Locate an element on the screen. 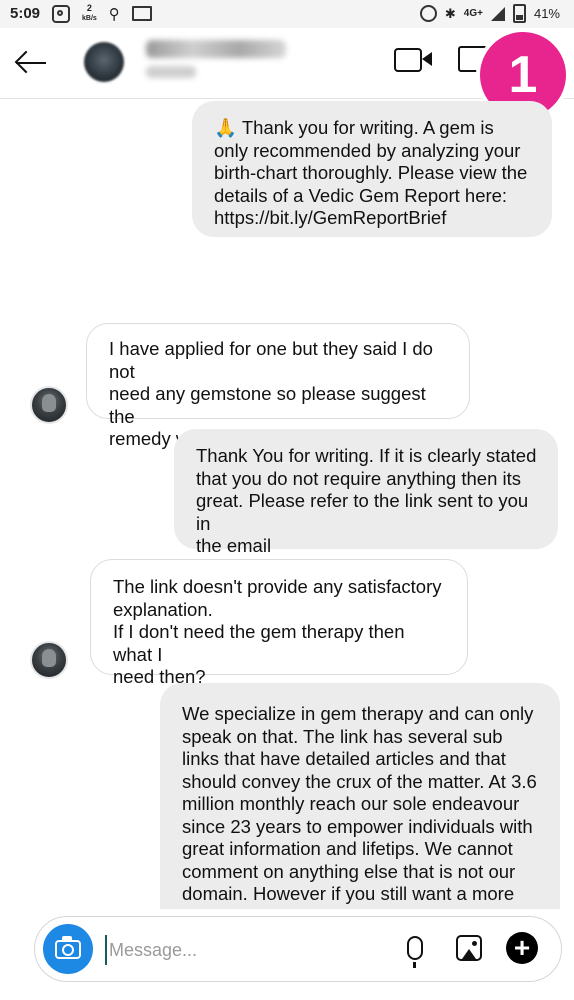 The image size is (574, 1000). battery-percent: 41% is located at coordinates (546, 13).